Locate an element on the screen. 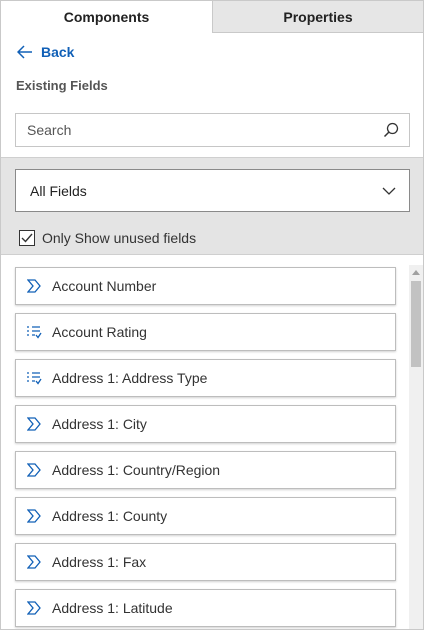  list-item: Address 1: Latitude is located at coordinates (205, 608).